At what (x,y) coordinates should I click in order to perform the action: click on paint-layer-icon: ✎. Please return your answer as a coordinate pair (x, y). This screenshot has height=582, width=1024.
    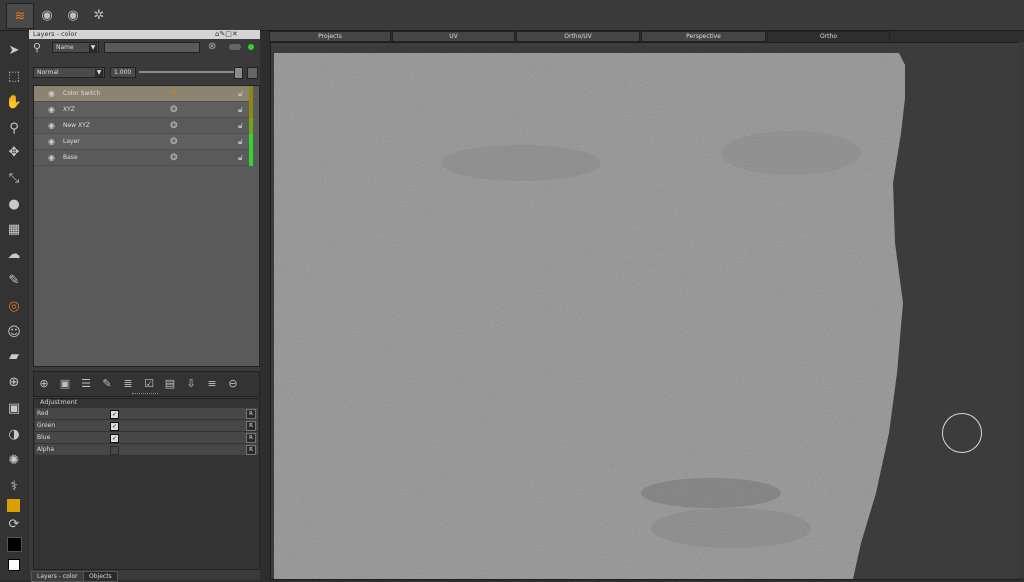
    Looking at the image, I should click on (107, 383).